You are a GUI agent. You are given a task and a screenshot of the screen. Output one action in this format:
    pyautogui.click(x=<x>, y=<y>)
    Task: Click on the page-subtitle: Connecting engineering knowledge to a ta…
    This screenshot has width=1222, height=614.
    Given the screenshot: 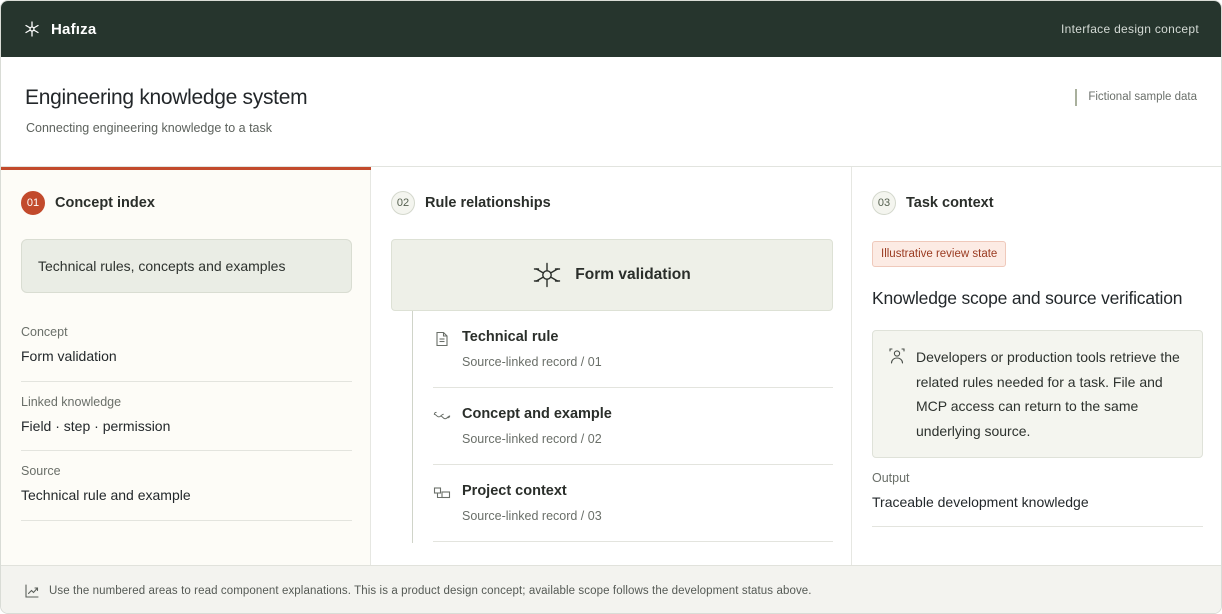 What is the action you would take?
    pyautogui.click(x=149, y=128)
    